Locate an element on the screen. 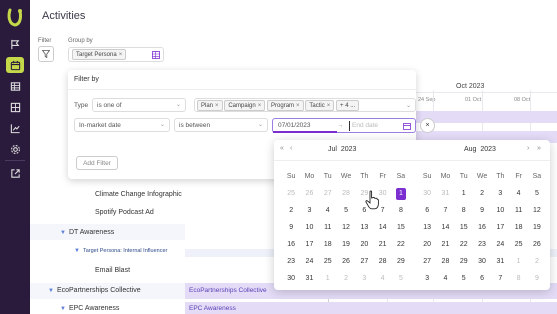 This screenshot has width=557, height=314. table-icon is located at coordinates (15, 86).